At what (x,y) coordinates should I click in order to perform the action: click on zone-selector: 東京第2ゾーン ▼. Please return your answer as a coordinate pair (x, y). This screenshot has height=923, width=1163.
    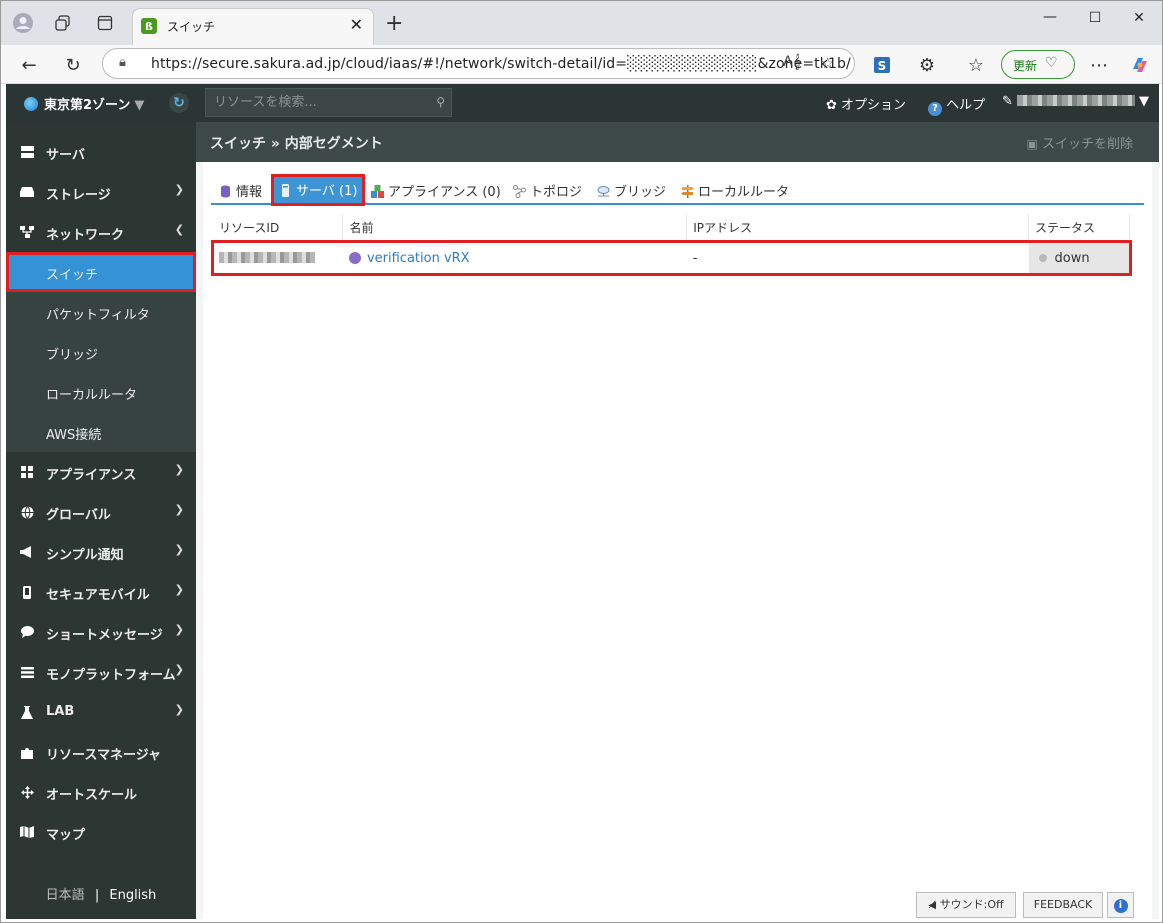
    Looking at the image, I should click on (84, 103).